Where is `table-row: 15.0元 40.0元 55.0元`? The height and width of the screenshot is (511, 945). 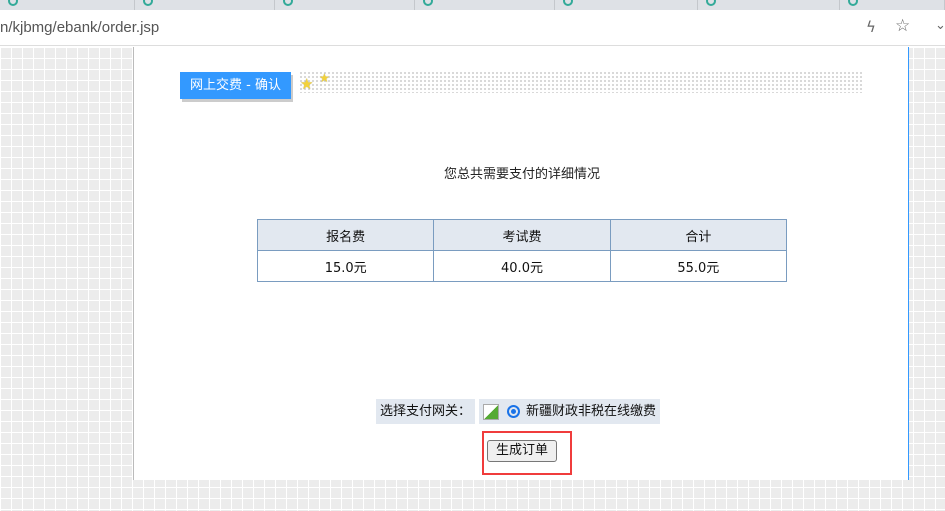 table-row: 15.0元 40.0元 55.0元 is located at coordinates (522, 266).